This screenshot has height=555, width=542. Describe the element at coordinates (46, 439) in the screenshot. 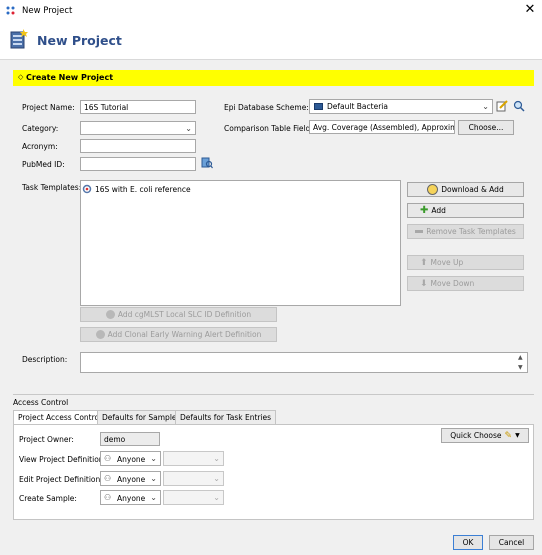

I see `owner-label: Project Owner:` at that location.